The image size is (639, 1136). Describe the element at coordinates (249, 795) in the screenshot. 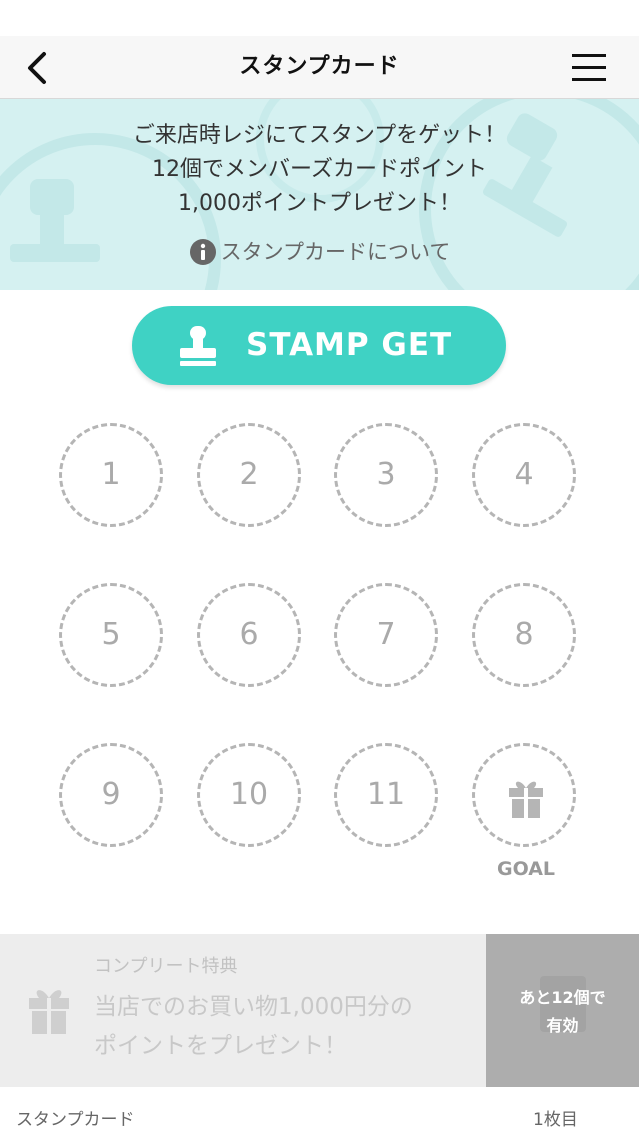

I see `stamp-slot-10: 10` at that location.